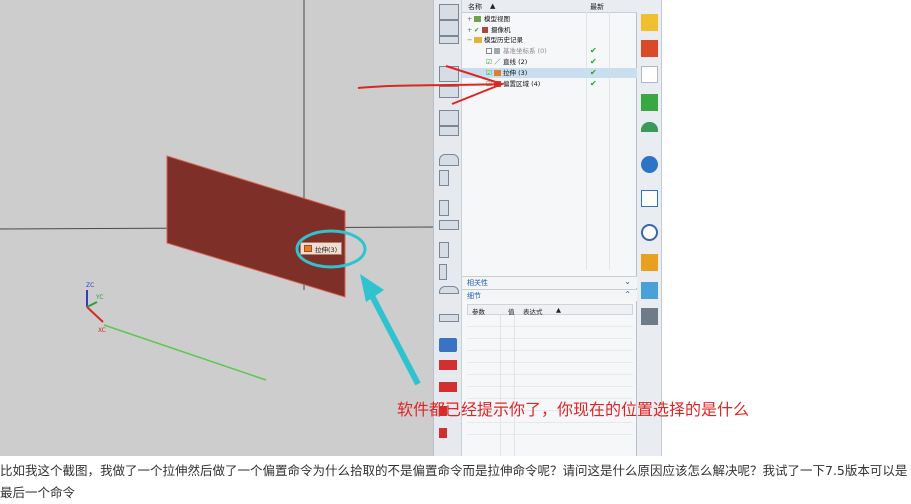 Image resolution: width=911 pixels, height=504 pixels. Describe the element at coordinates (431, 225) in the screenshot. I see `annotation-overlay` at that location.